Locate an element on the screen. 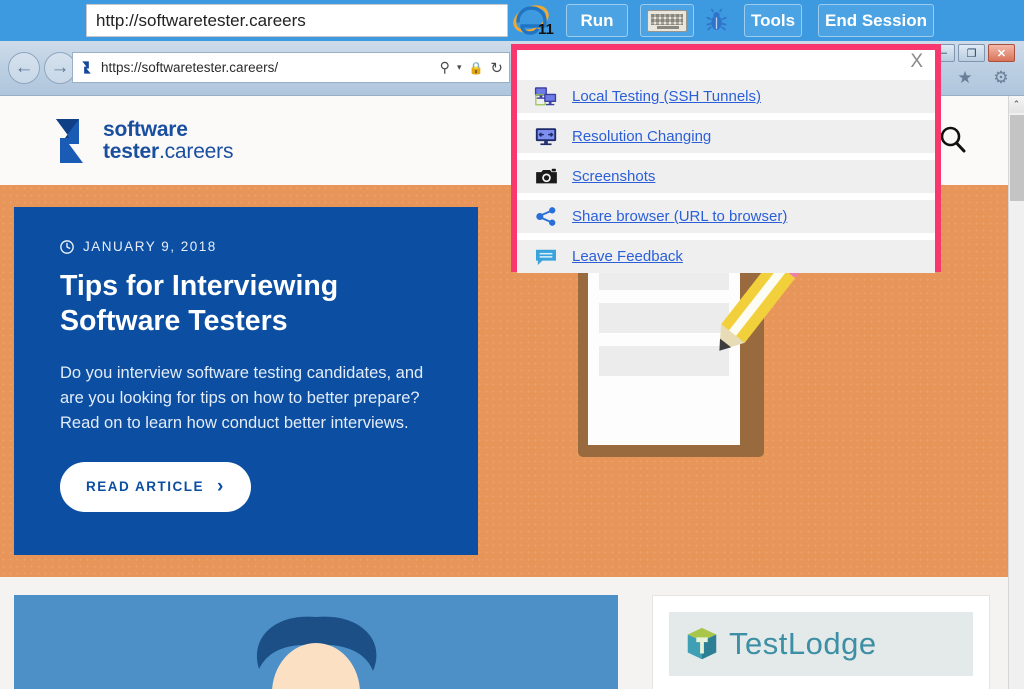  cartoon-card is located at coordinates (316, 642).